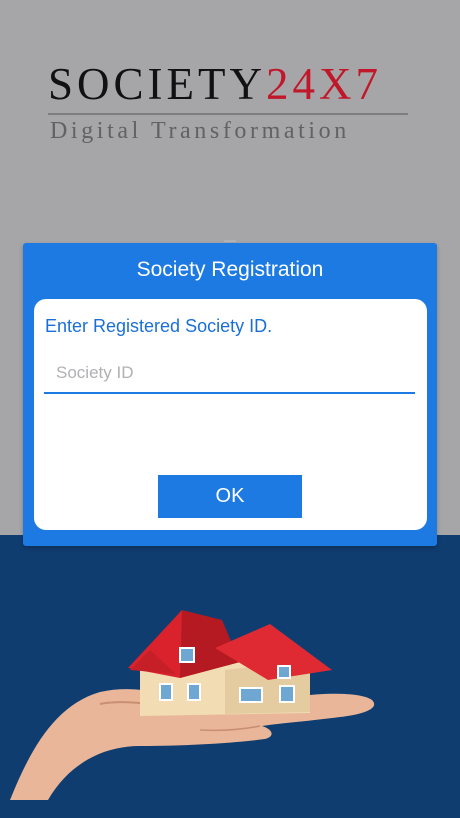 The height and width of the screenshot is (818, 460). I want to click on ok-button: OK, so click(230, 496).